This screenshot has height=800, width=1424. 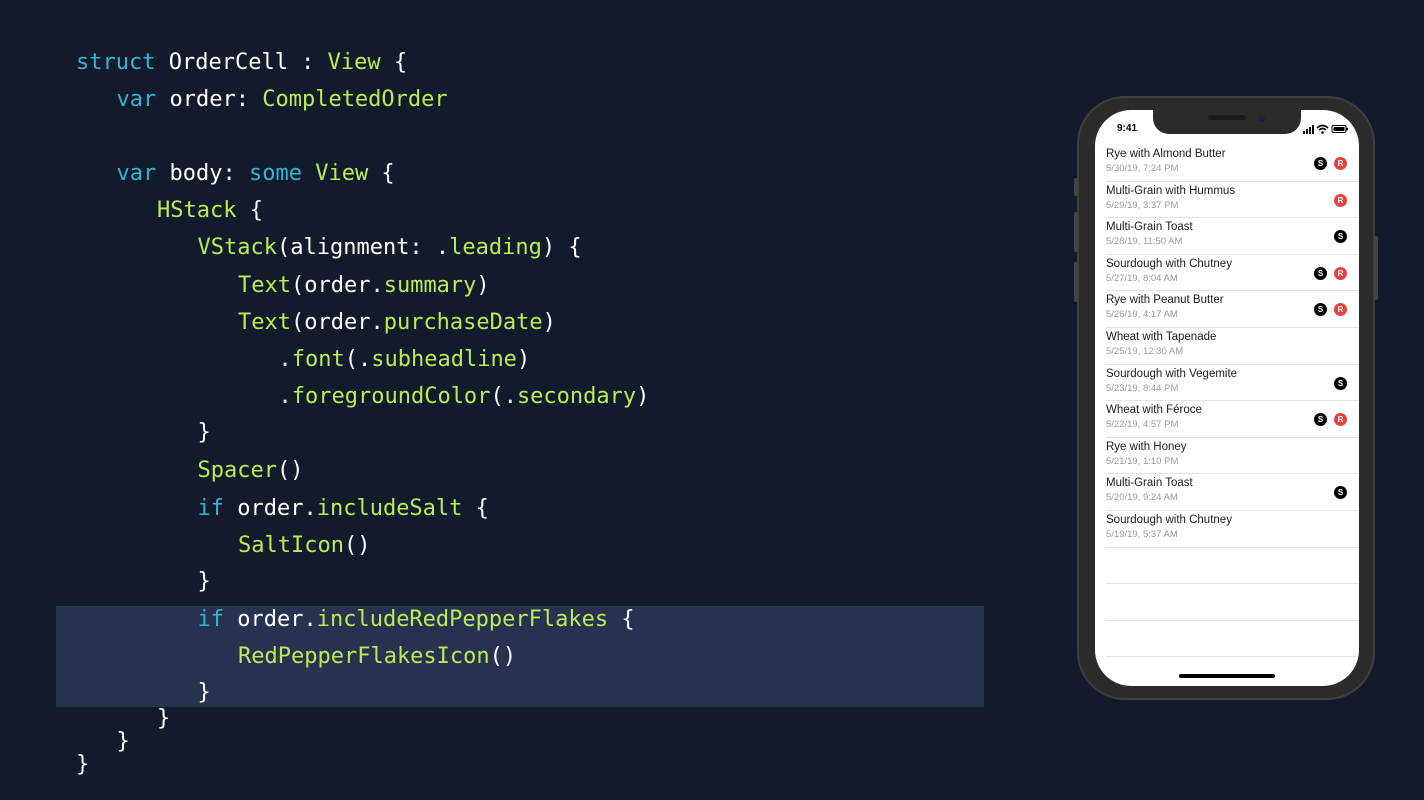 I want to click on code-token: font, so click(x=318, y=359).